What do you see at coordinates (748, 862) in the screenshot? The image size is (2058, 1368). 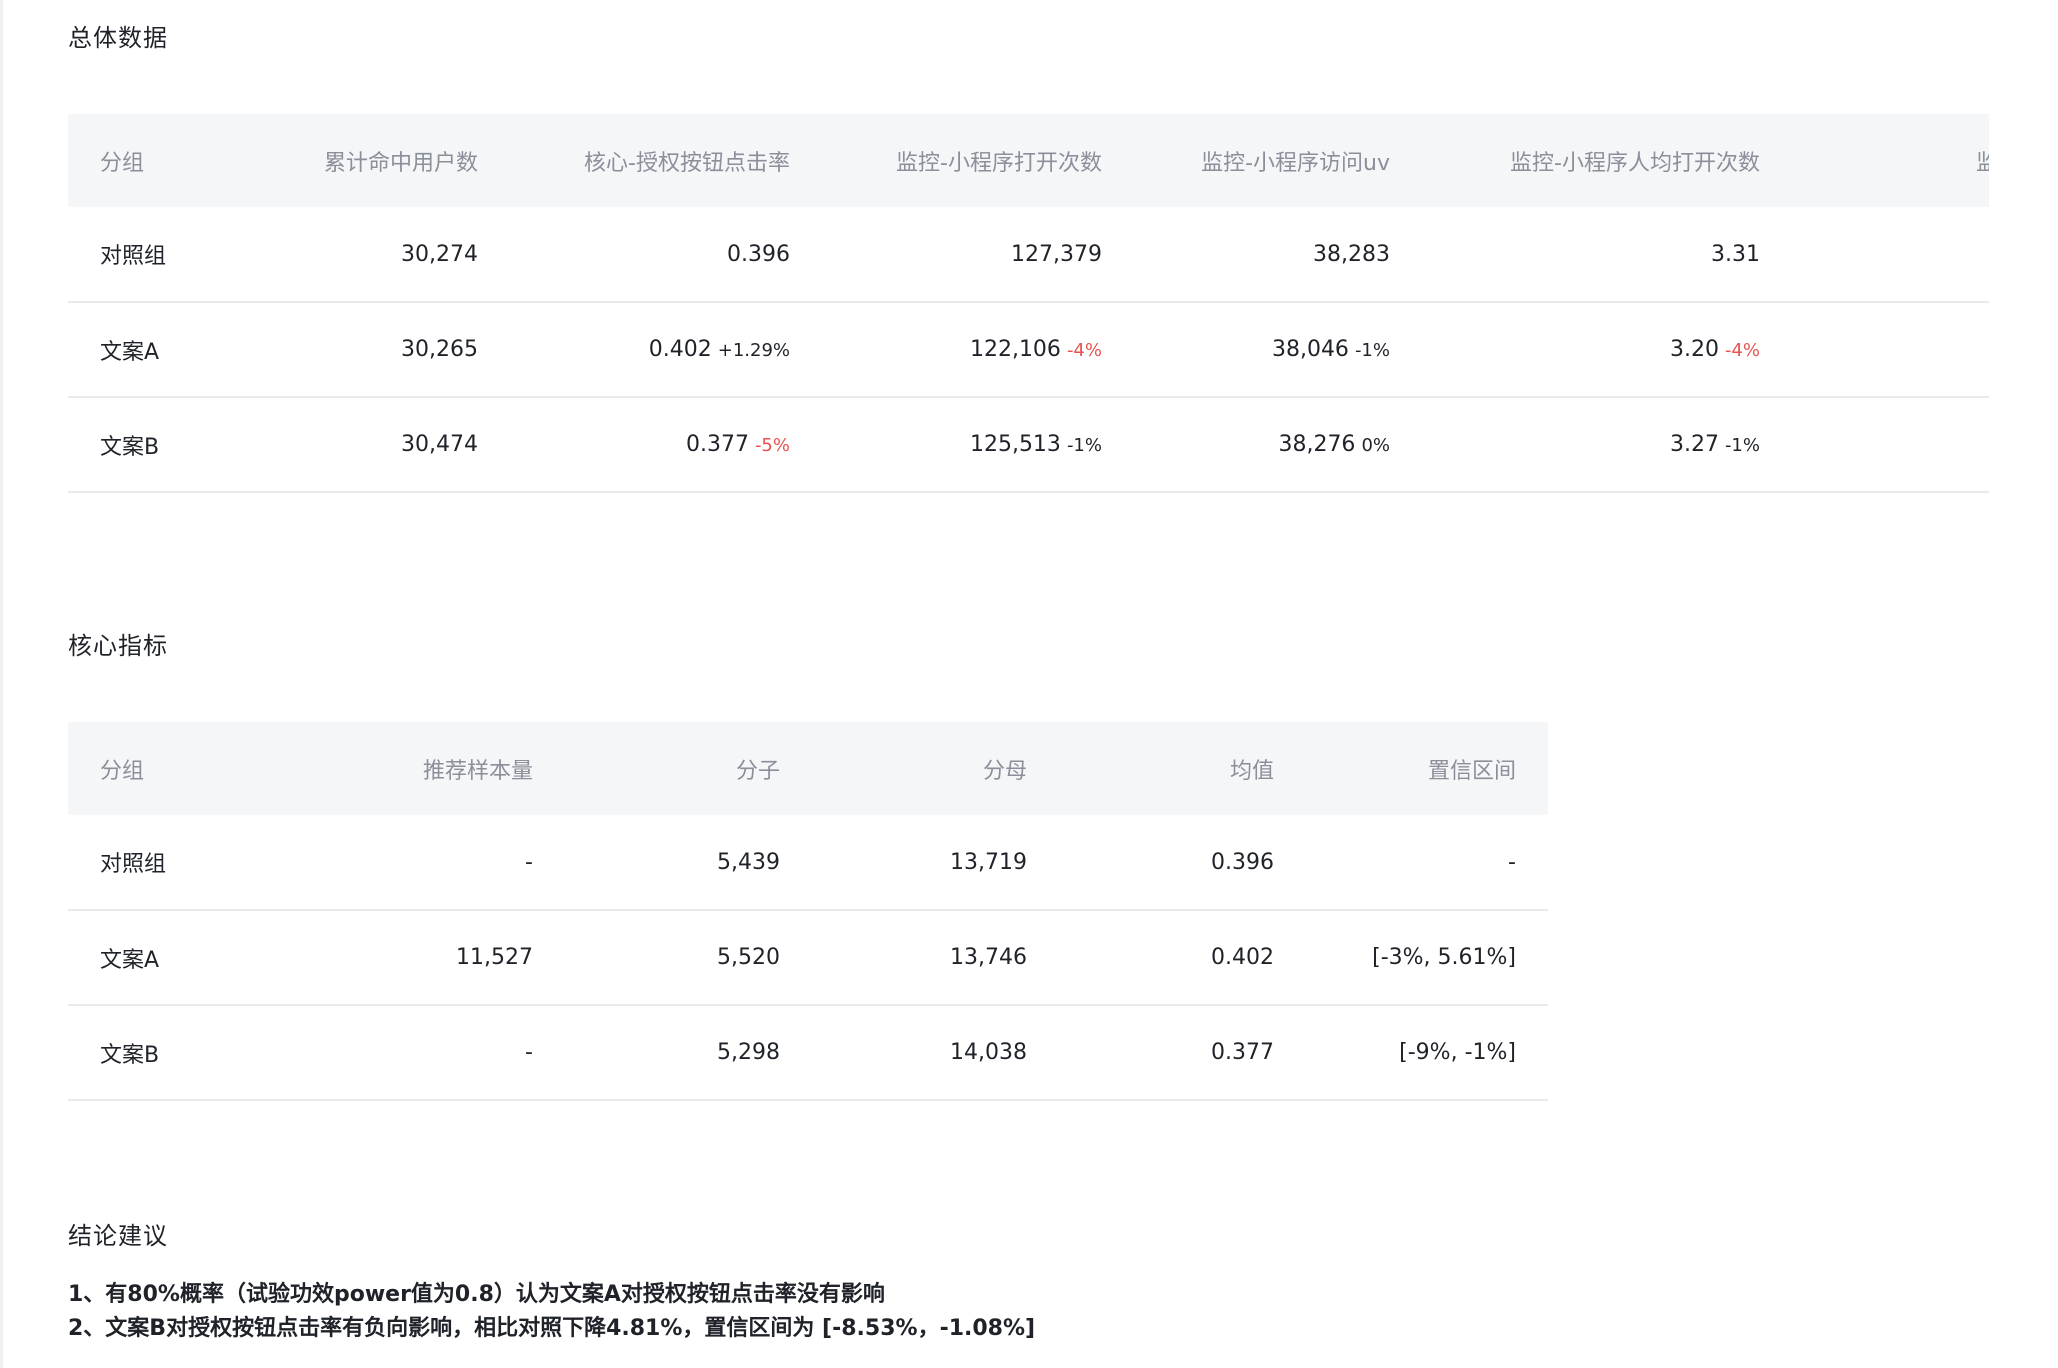 I see `cell-numerator: 5,439` at bounding box center [748, 862].